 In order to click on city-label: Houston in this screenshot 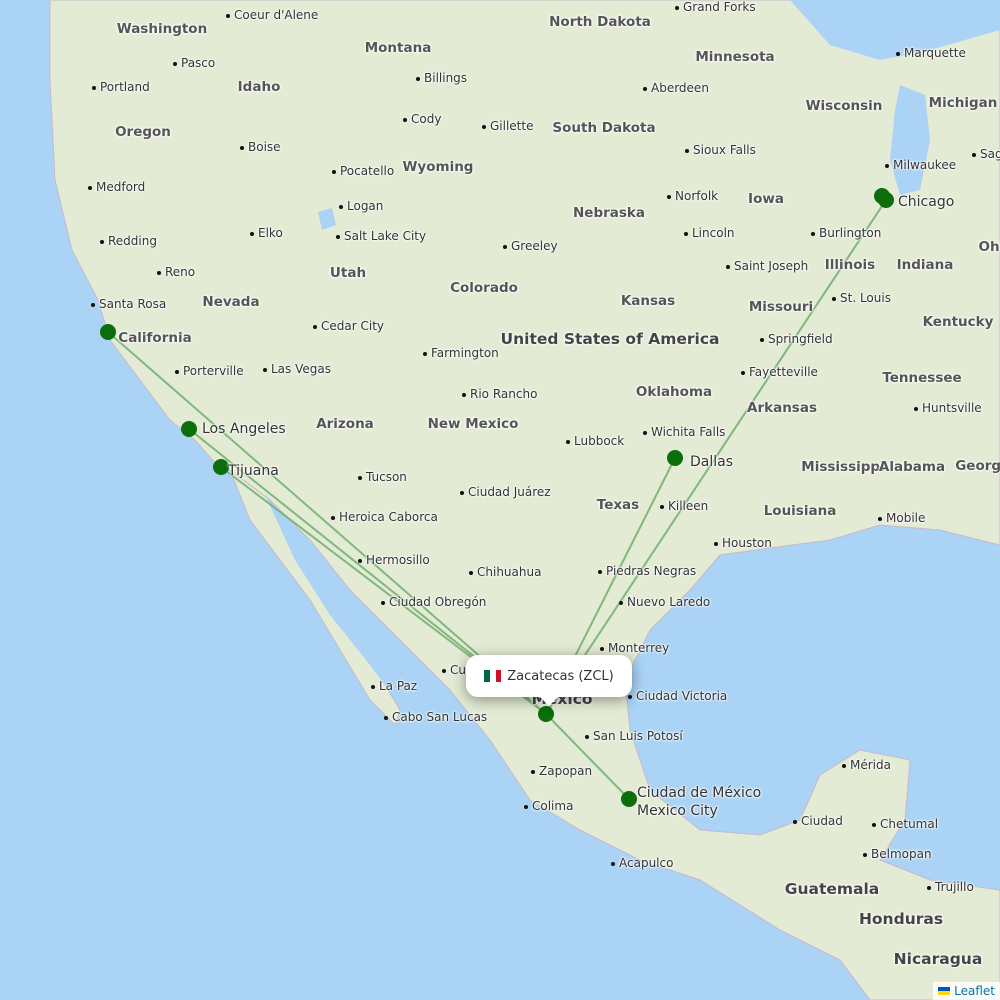, I will do `click(743, 543)`.